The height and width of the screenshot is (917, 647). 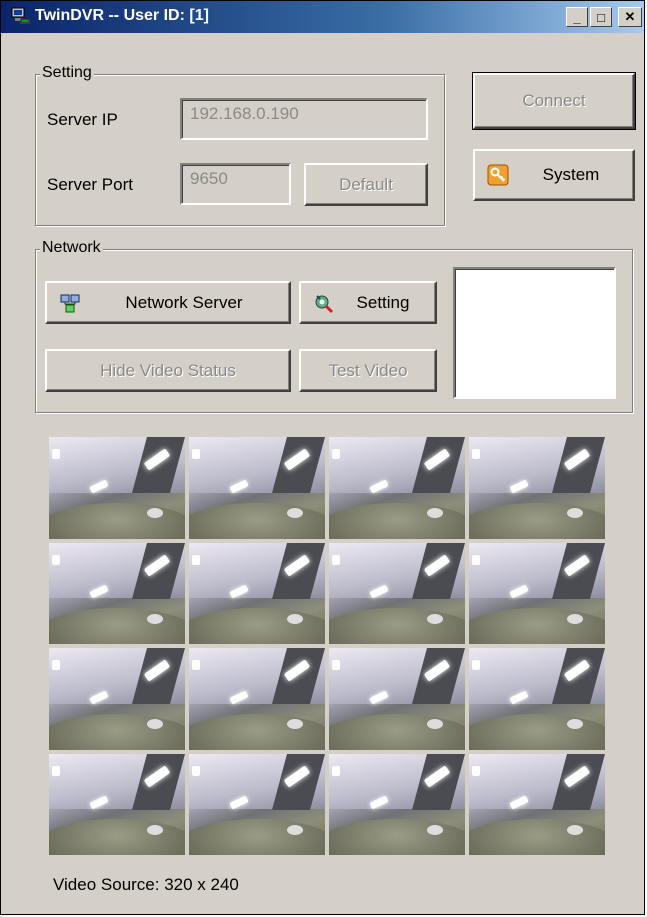 I want to click on minimize-button: _, so click(x=577, y=17).